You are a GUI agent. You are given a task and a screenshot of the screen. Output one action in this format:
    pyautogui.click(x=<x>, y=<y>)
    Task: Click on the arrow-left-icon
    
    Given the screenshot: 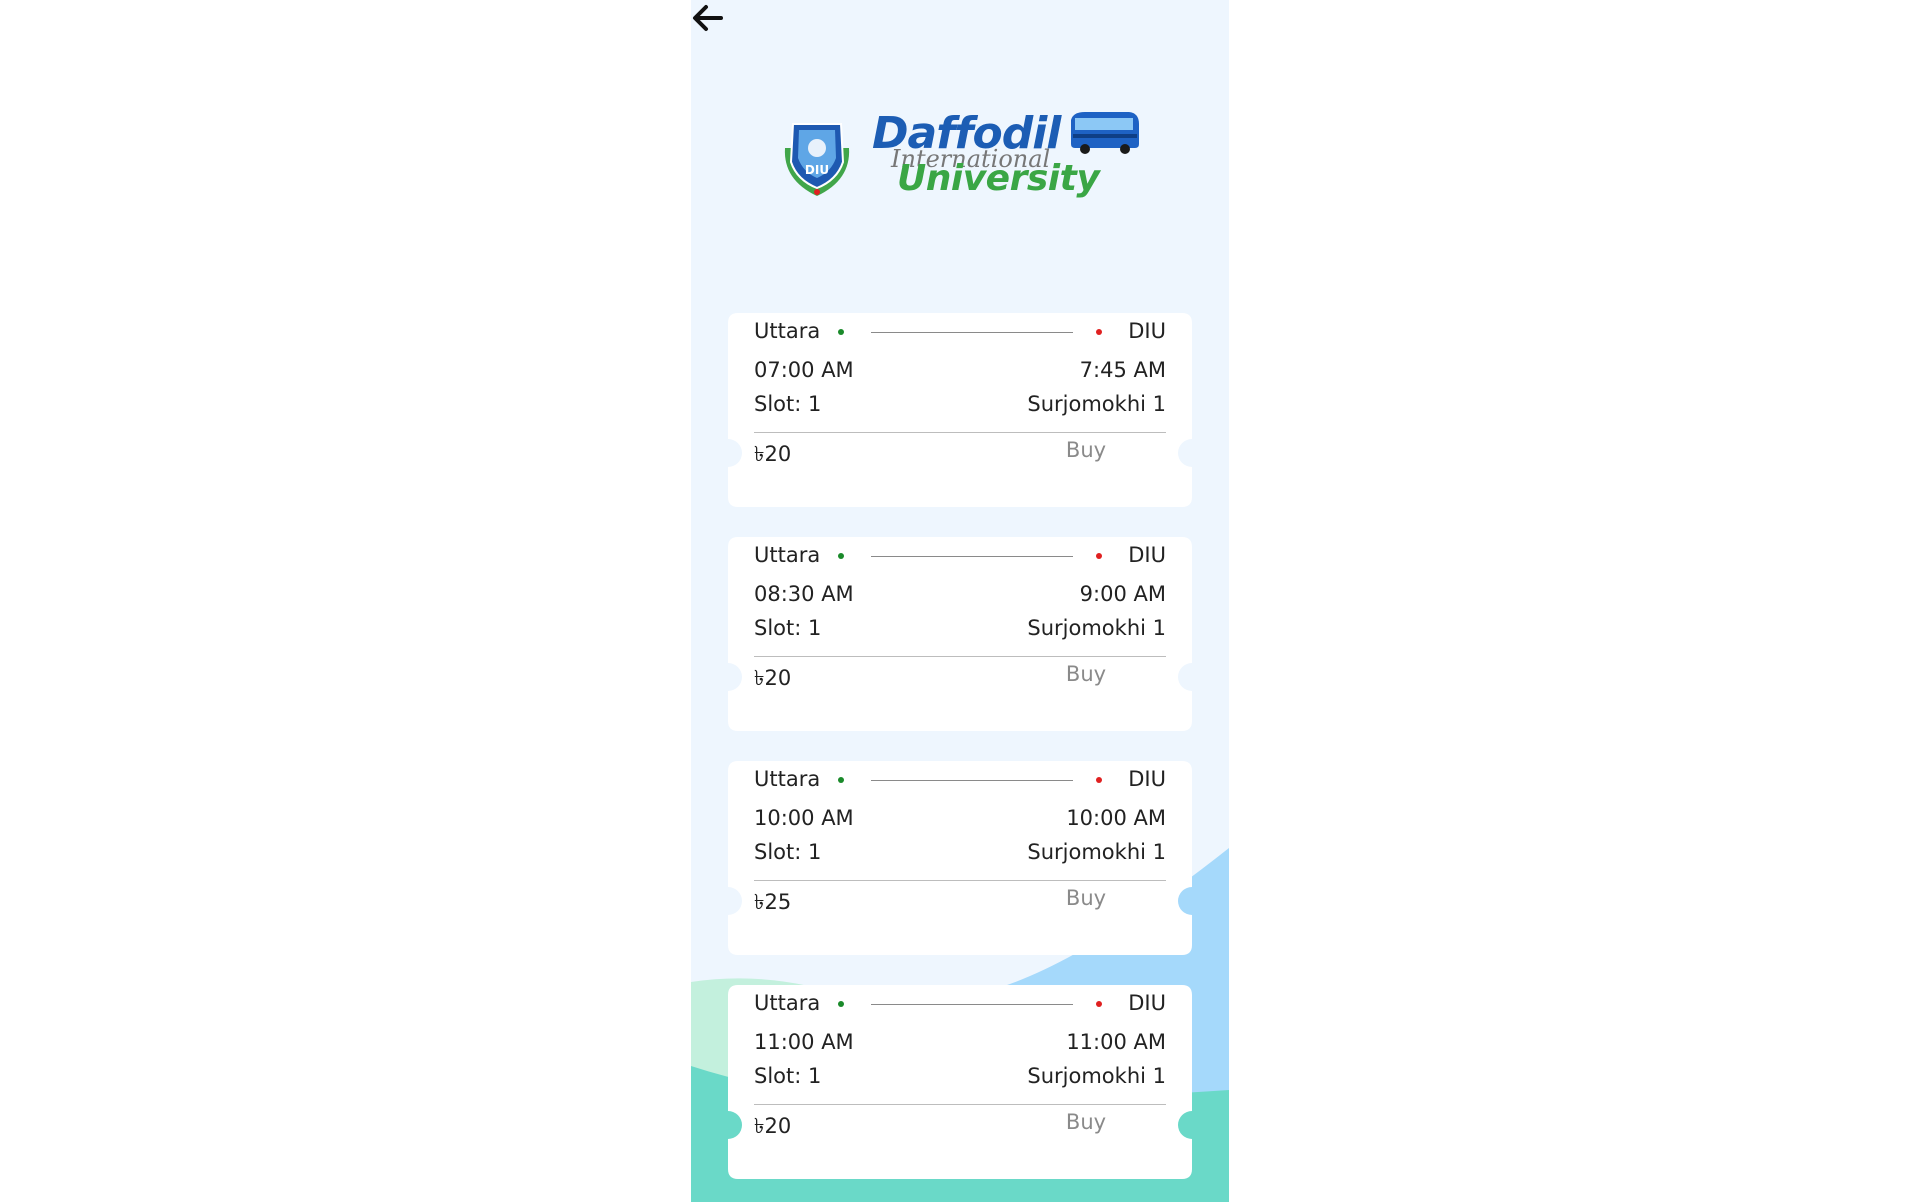 What is the action you would take?
    pyautogui.click(x=708, y=18)
    